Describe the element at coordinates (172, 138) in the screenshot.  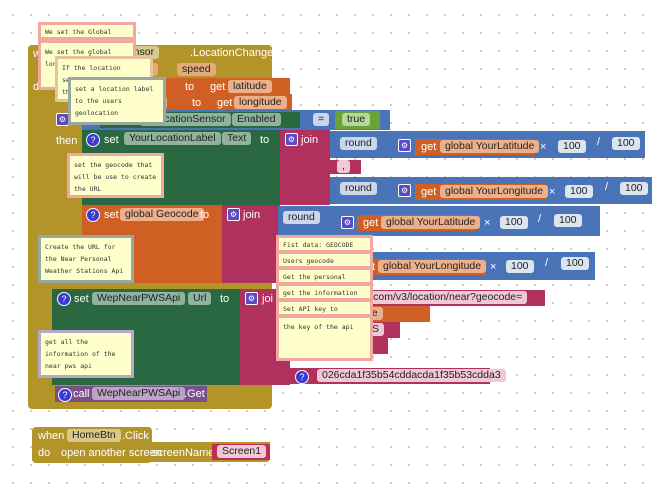
I see `label-component-dropdown: YourLocationLabel` at that location.